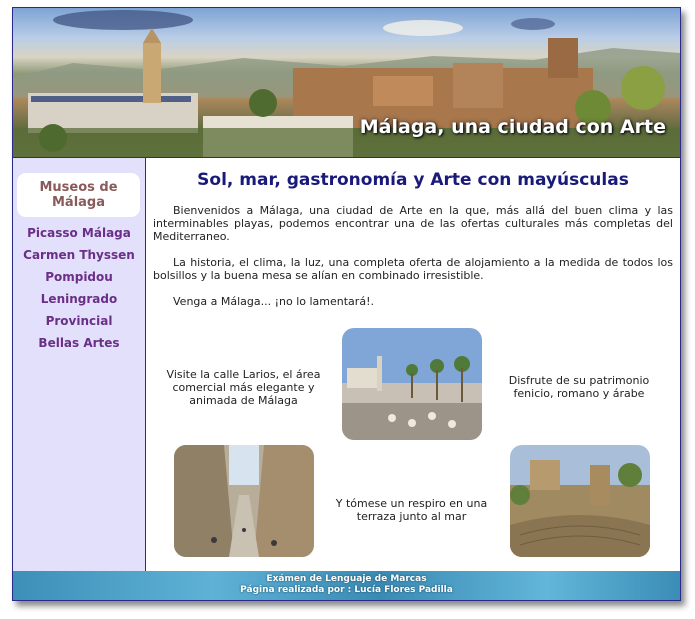  I want to click on footer-exam-line: Exámen de Lenguaje de Marcas, so click(346, 579).